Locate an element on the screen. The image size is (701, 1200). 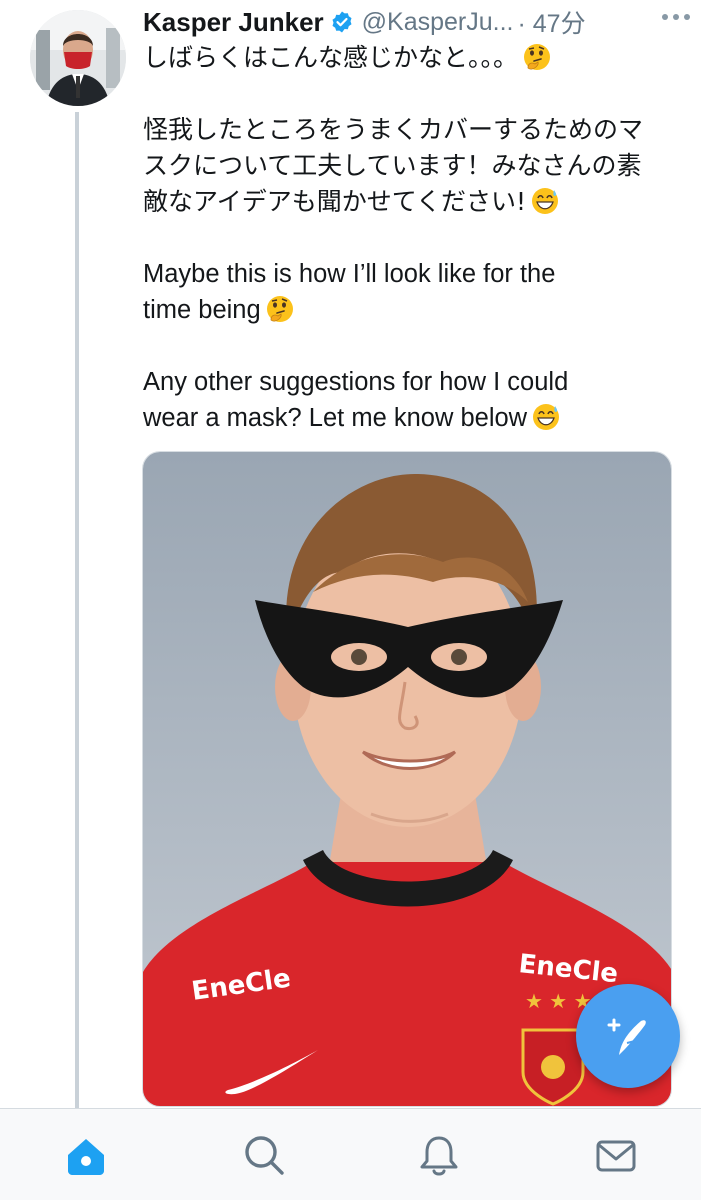
bell-icon is located at coordinates (439, 1156).